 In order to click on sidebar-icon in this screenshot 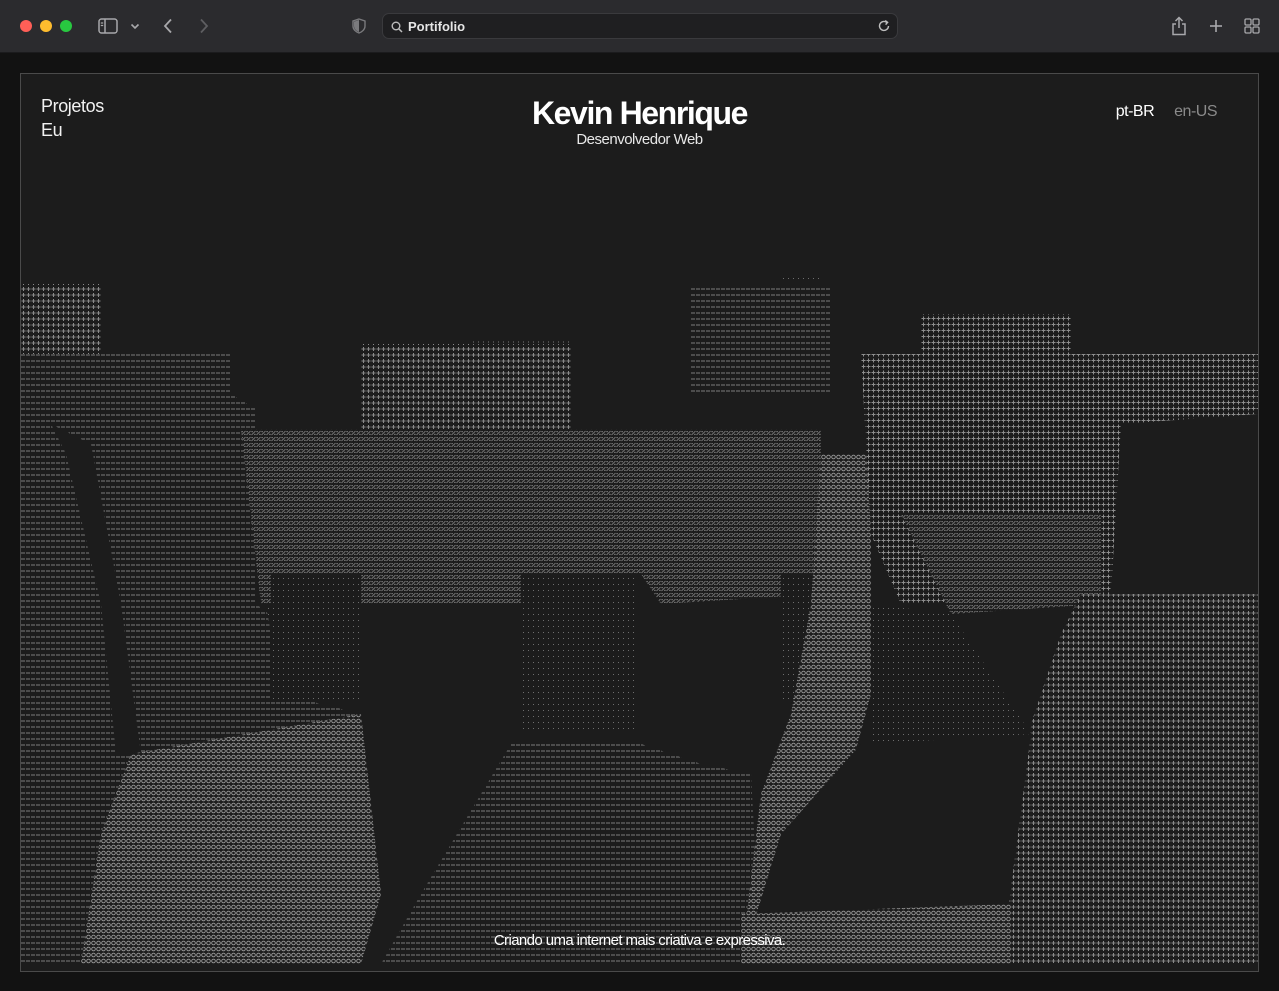, I will do `click(108, 26)`.